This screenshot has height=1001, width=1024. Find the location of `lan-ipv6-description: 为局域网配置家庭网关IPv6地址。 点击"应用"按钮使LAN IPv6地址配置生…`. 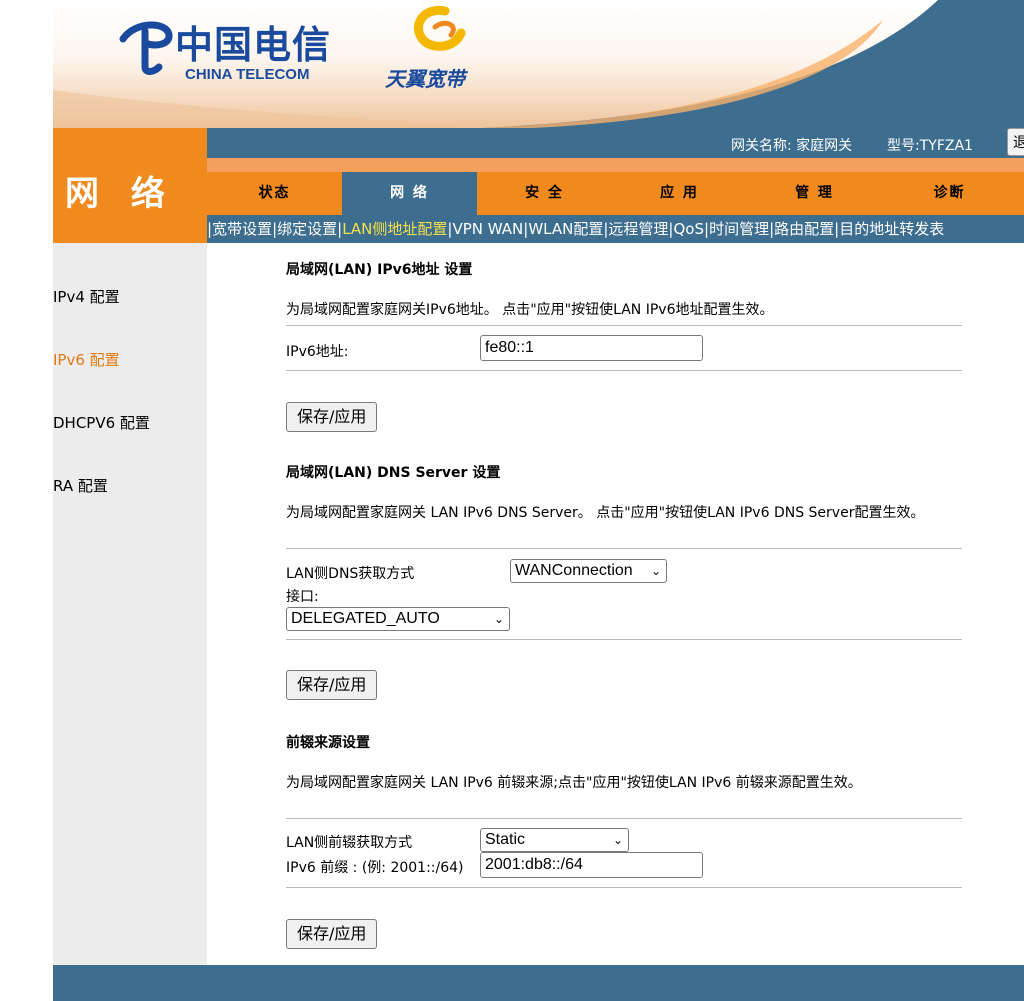

lan-ipv6-description: 为局域网配置家庭网关IPv6地址。 点击"应用"按钮使LAN IPv6地址配置生… is located at coordinates (530, 310).